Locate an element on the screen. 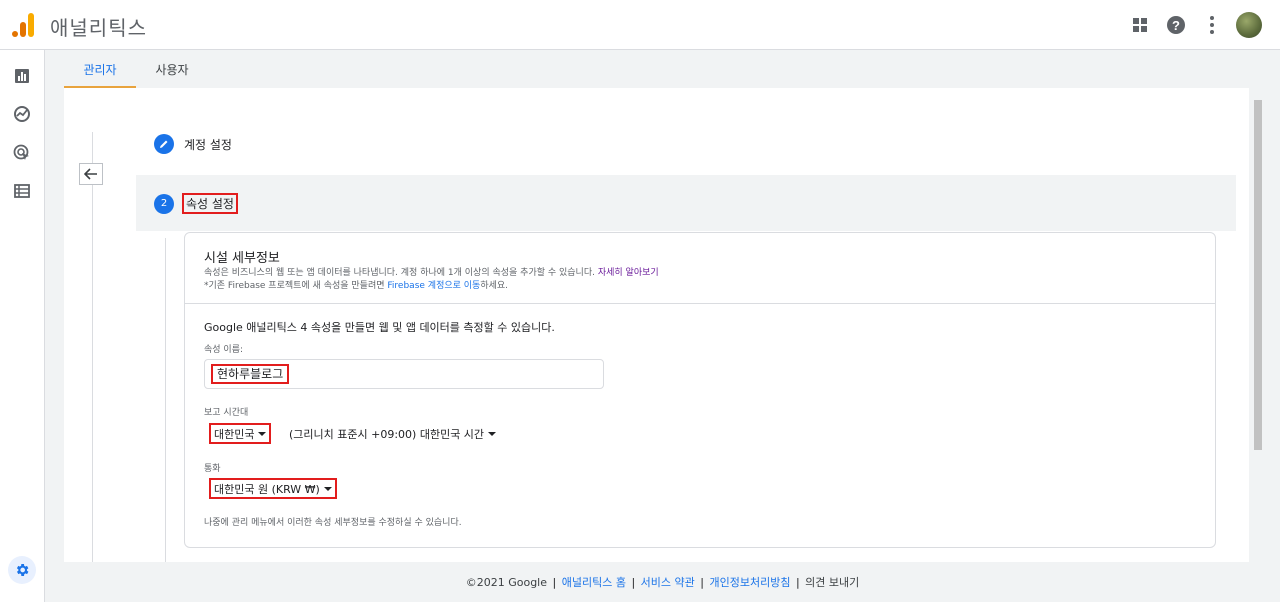 This screenshot has height=602, width=1280. help-icon: ? is located at coordinates (1176, 25).